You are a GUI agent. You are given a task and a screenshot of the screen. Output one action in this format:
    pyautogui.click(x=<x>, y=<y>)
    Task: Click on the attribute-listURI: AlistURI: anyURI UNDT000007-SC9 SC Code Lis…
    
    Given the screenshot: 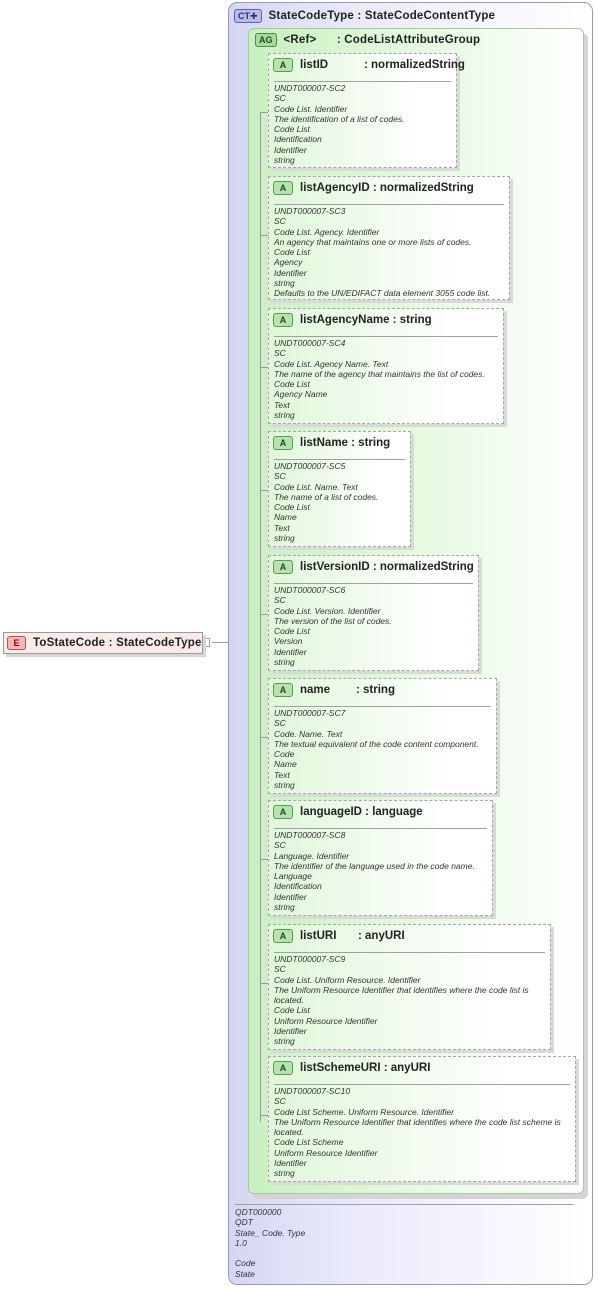 What is the action you would take?
    pyautogui.click(x=411, y=988)
    